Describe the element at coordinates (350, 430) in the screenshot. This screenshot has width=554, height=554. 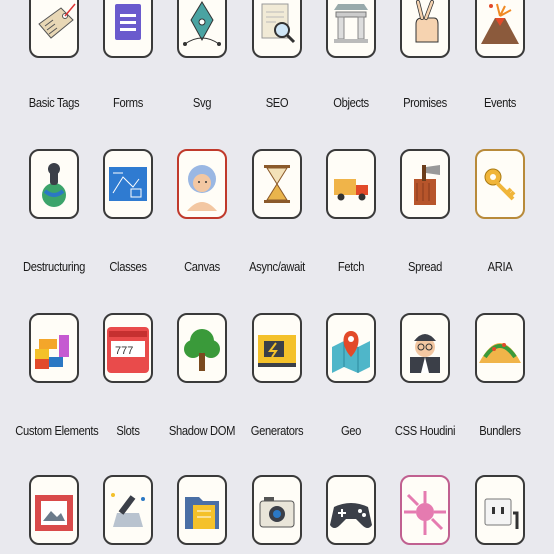
I see `lesson-label: Geo` at that location.